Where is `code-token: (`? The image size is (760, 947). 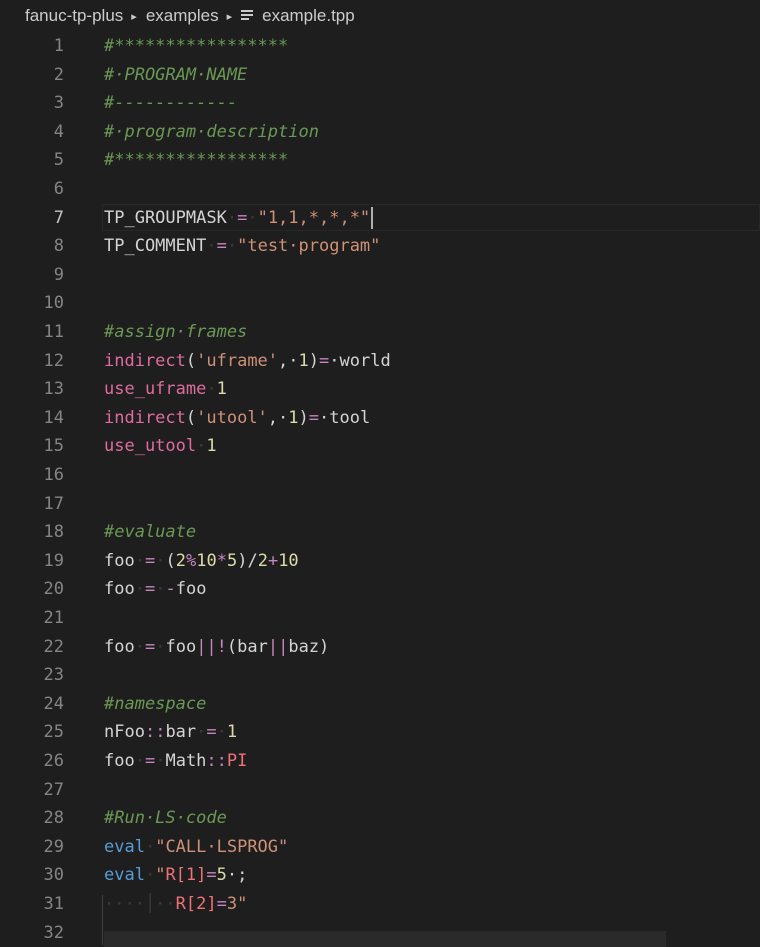 code-token: ( is located at coordinates (170, 560).